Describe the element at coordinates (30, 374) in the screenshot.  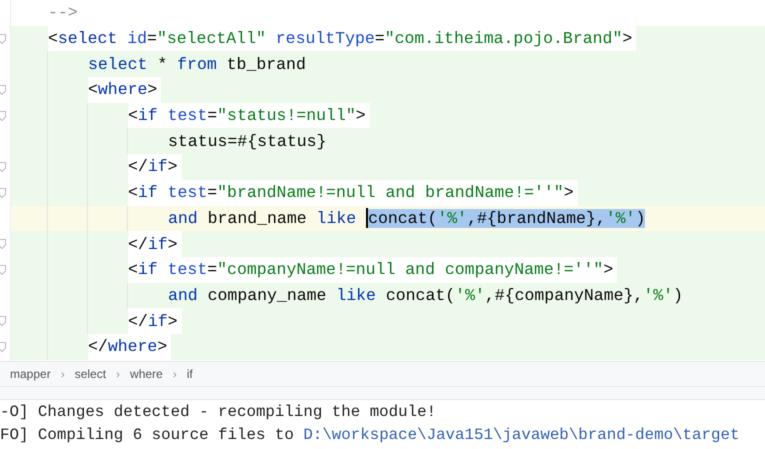
I see `breadcrumb-item: mapper` at that location.